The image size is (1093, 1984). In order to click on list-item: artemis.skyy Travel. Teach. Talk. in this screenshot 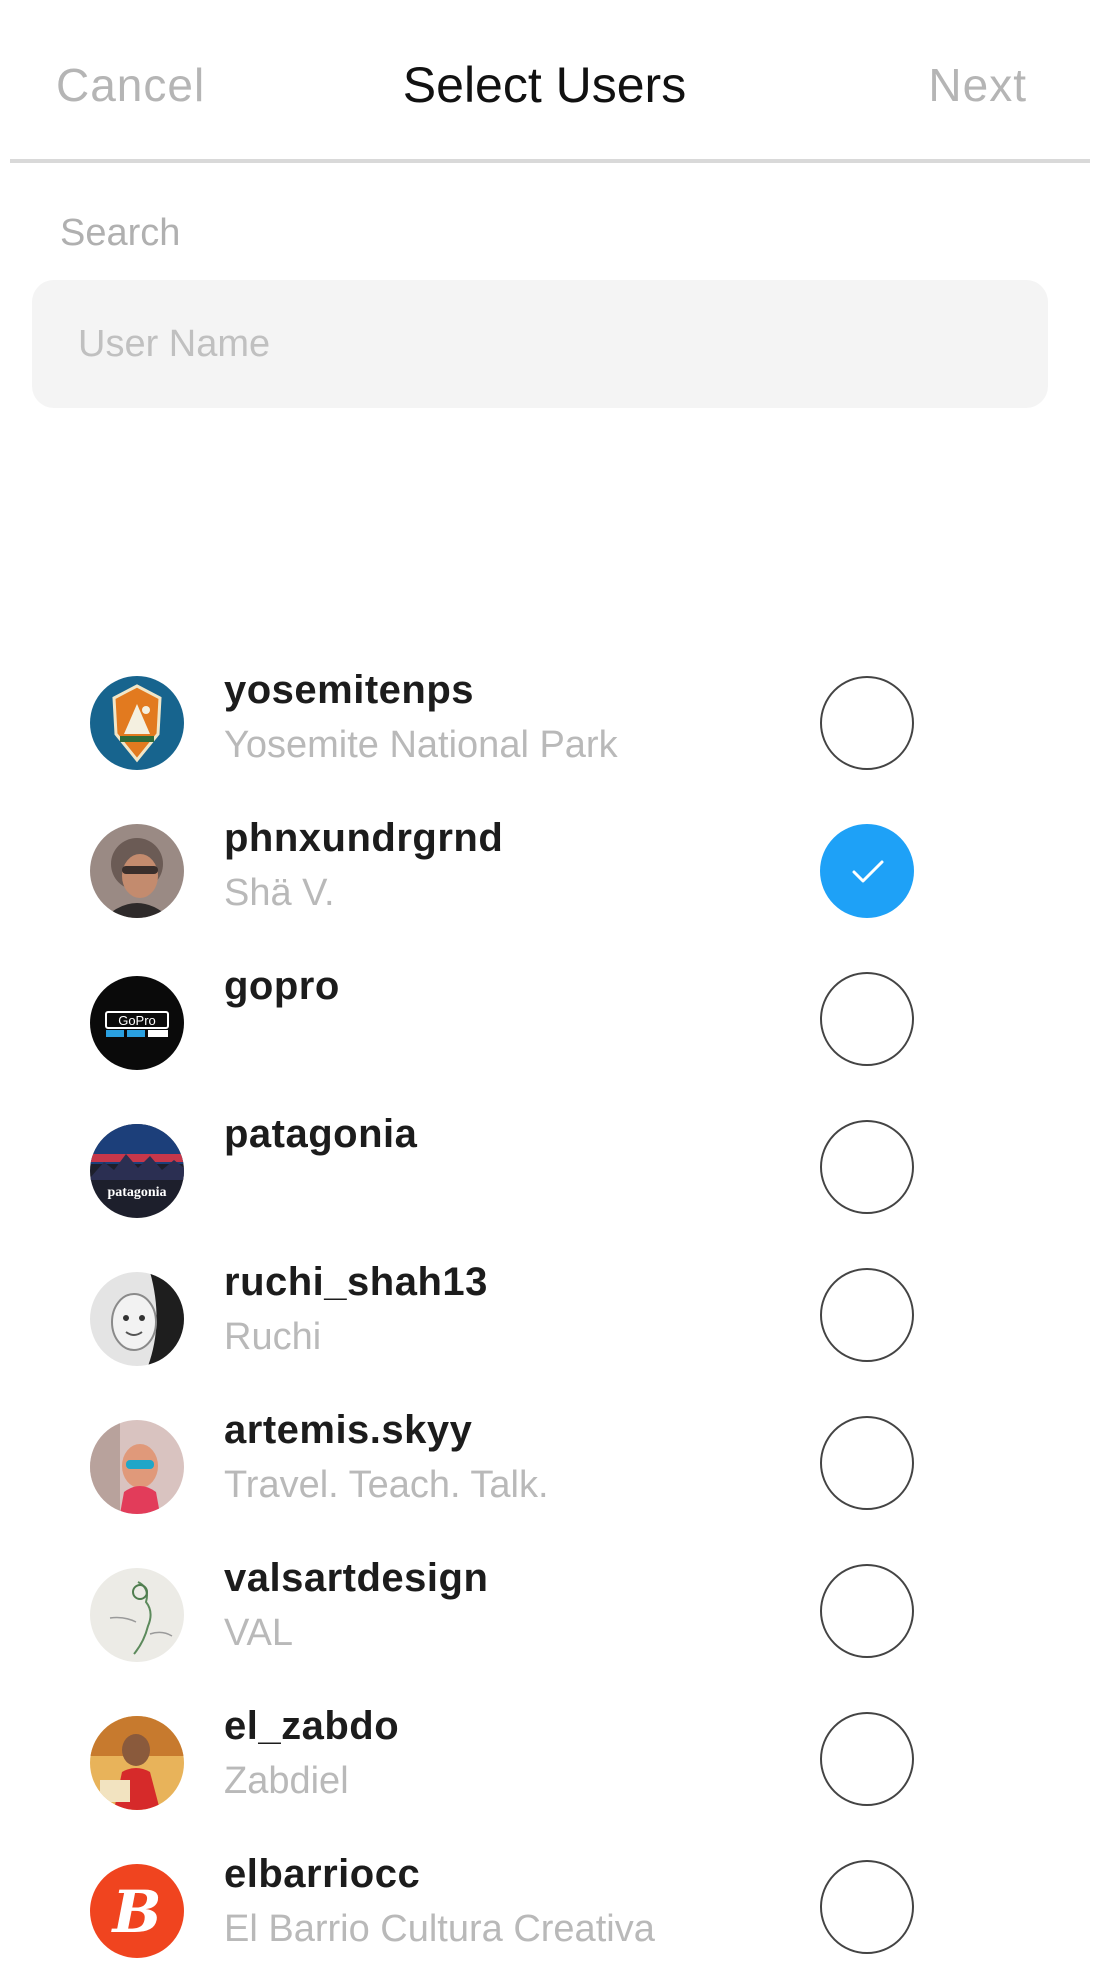, I will do `click(546, 1466)`.